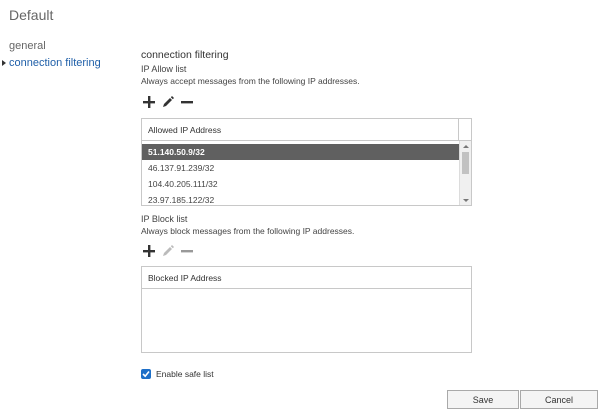  I want to click on scroll-down-button, so click(465, 200).